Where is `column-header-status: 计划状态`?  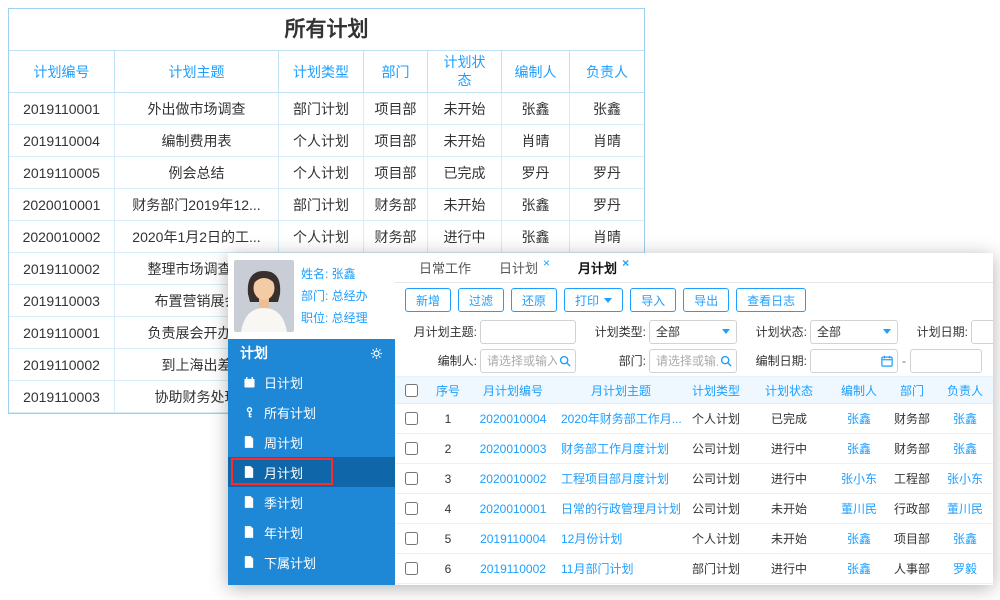 column-header-status: 计划状态 is located at coordinates (465, 71).